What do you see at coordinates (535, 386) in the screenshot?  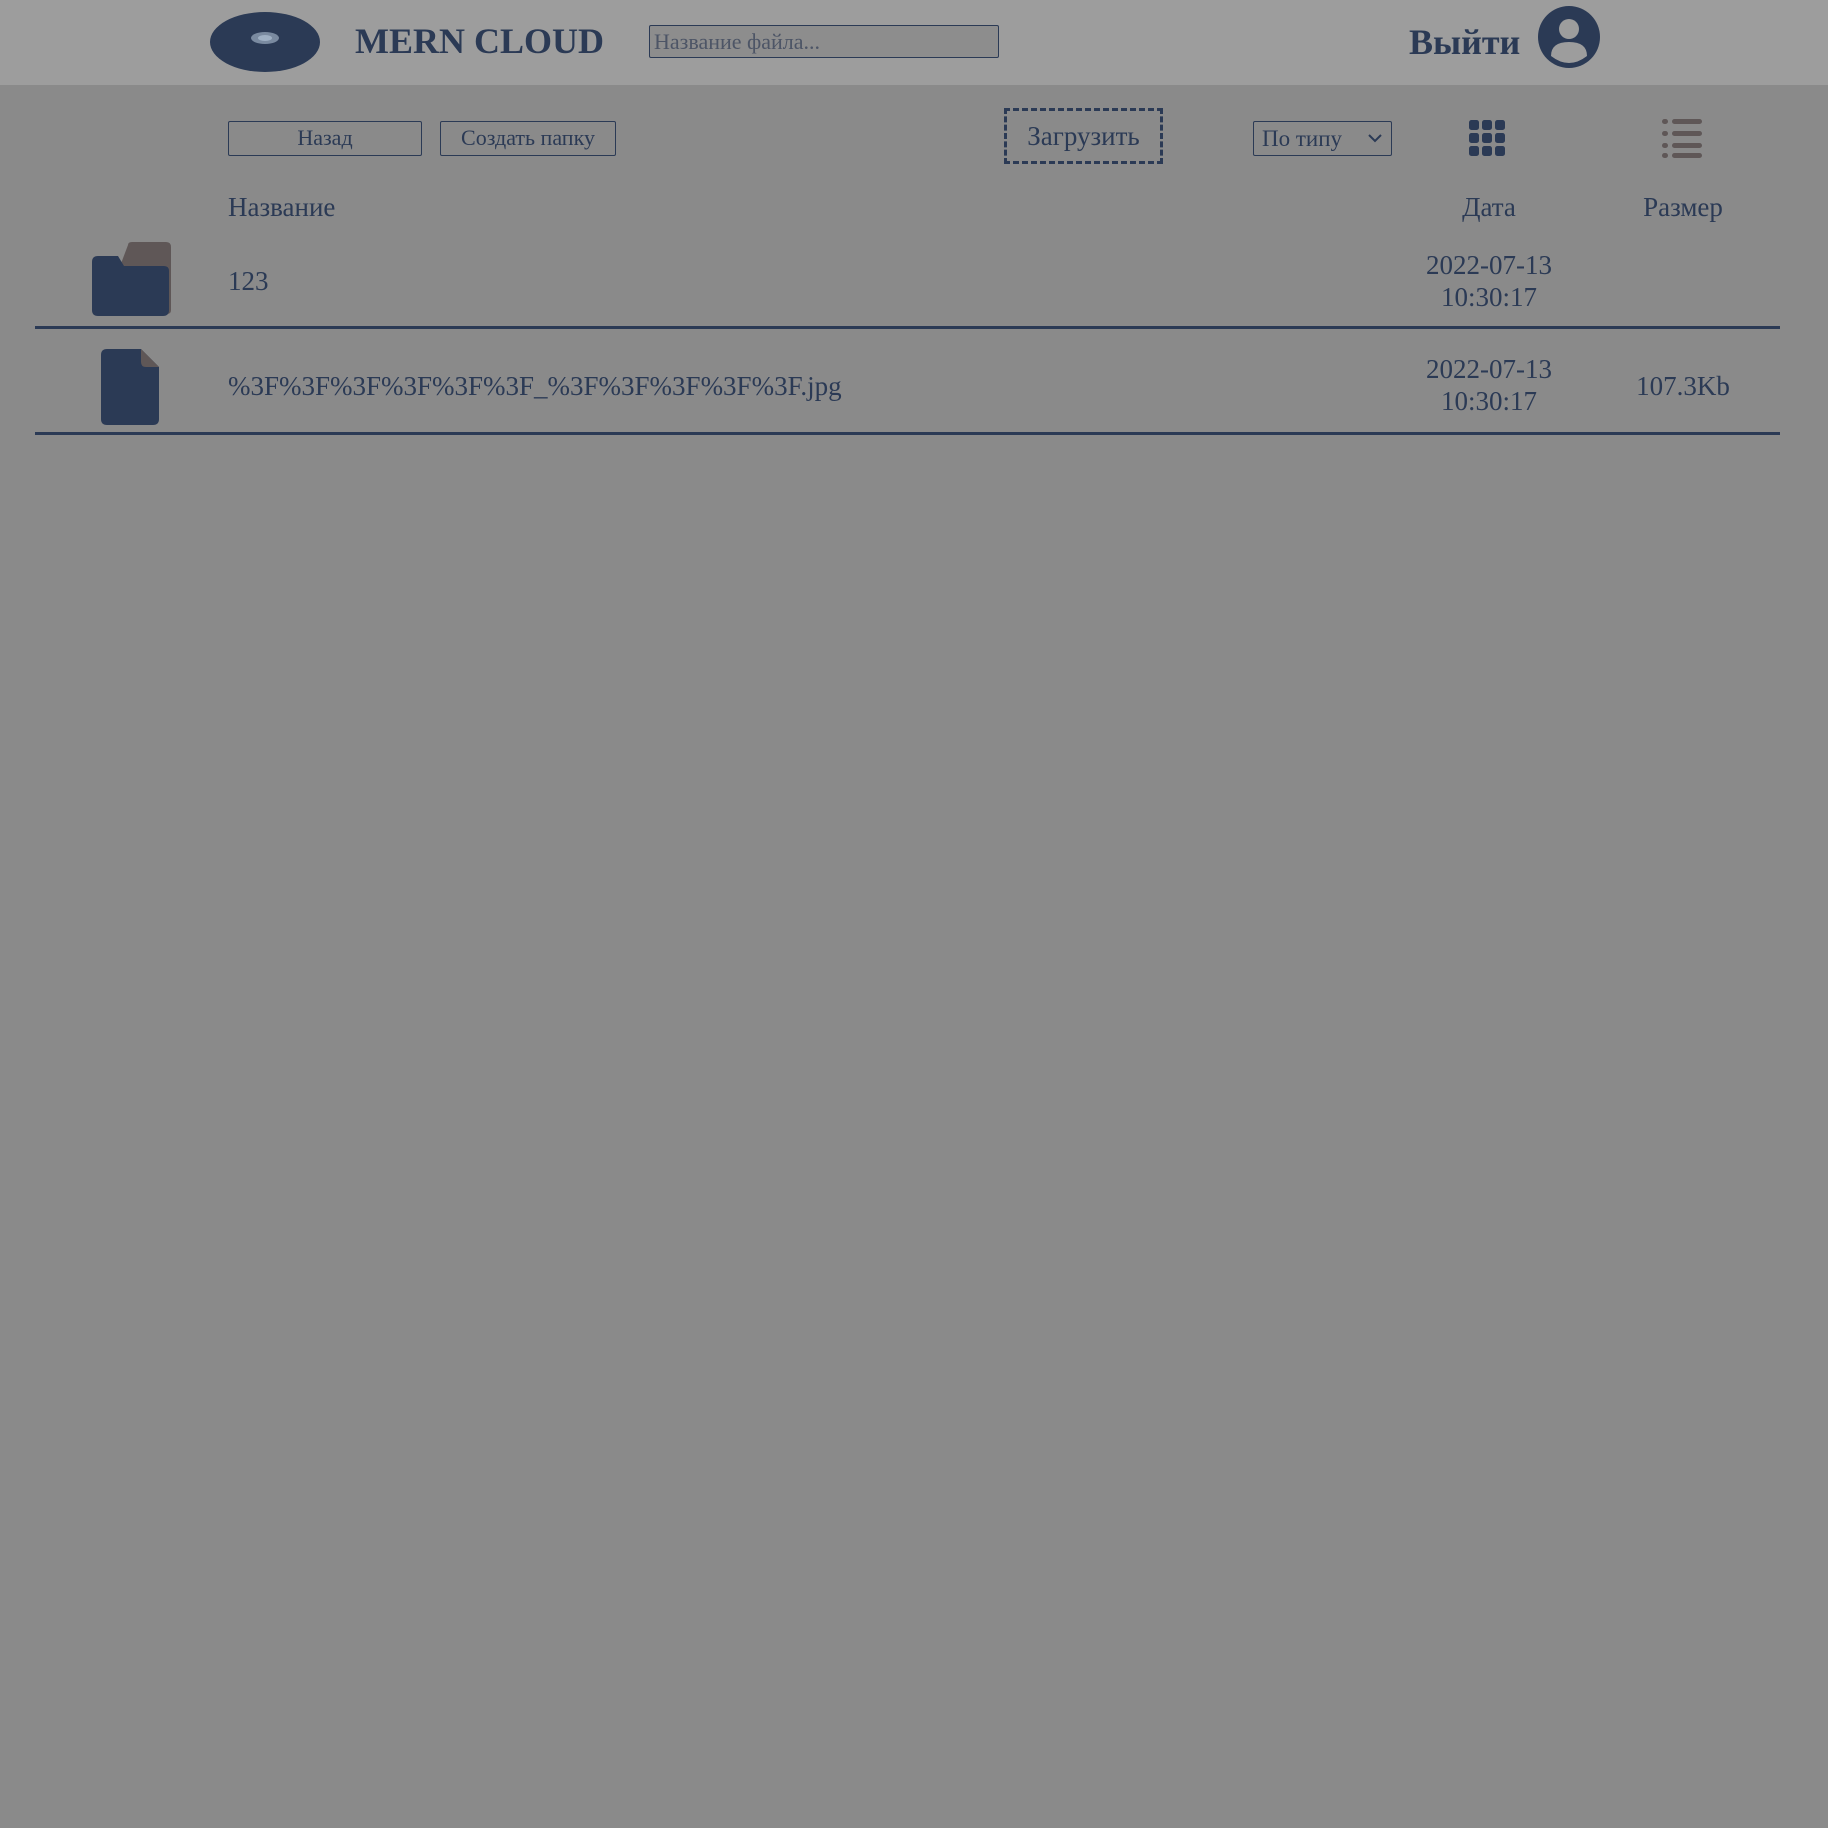 I see `file-name: %3F%3F%3F%3F%3F%3F_%3F%3F%3F%3F%3F.jpg` at bounding box center [535, 386].